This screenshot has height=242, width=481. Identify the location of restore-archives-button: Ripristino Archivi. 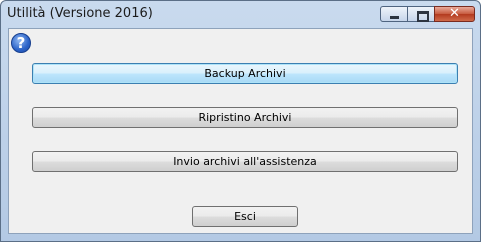
(245, 117).